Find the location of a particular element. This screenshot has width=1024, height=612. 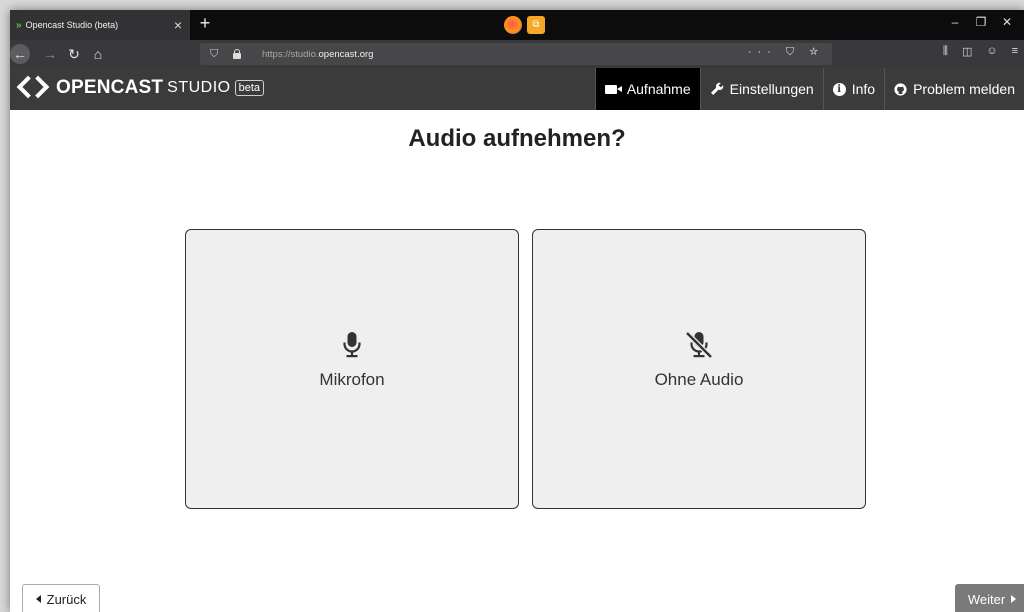

nav-aufnahme: Aufnahme is located at coordinates (647, 89).